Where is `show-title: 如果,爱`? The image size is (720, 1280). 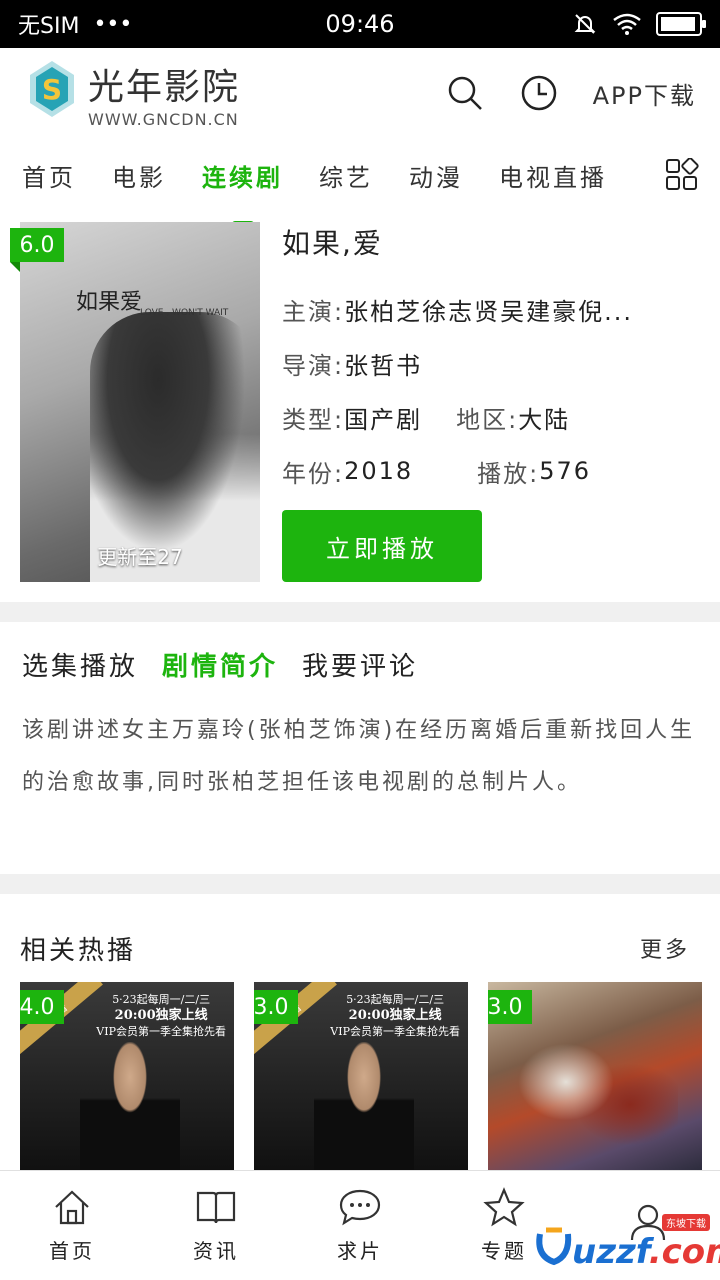 show-title: 如果,爱 is located at coordinates (332, 243).